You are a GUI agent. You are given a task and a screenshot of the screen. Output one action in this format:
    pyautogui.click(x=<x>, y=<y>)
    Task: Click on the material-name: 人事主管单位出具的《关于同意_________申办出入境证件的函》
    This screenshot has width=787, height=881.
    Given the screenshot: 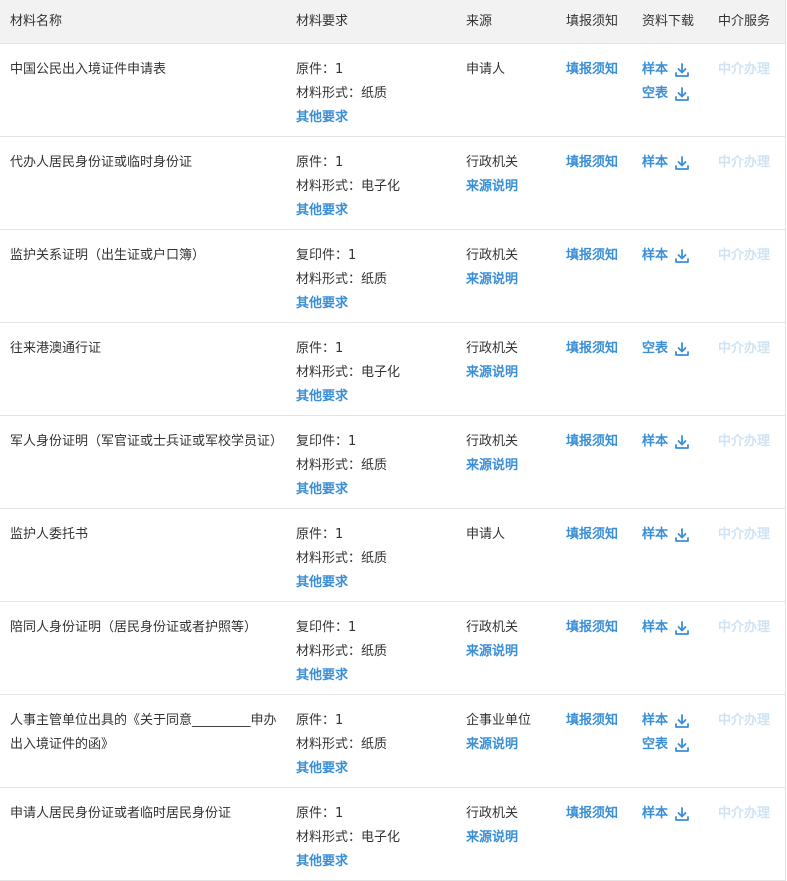 What is the action you would take?
    pyautogui.click(x=143, y=732)
    